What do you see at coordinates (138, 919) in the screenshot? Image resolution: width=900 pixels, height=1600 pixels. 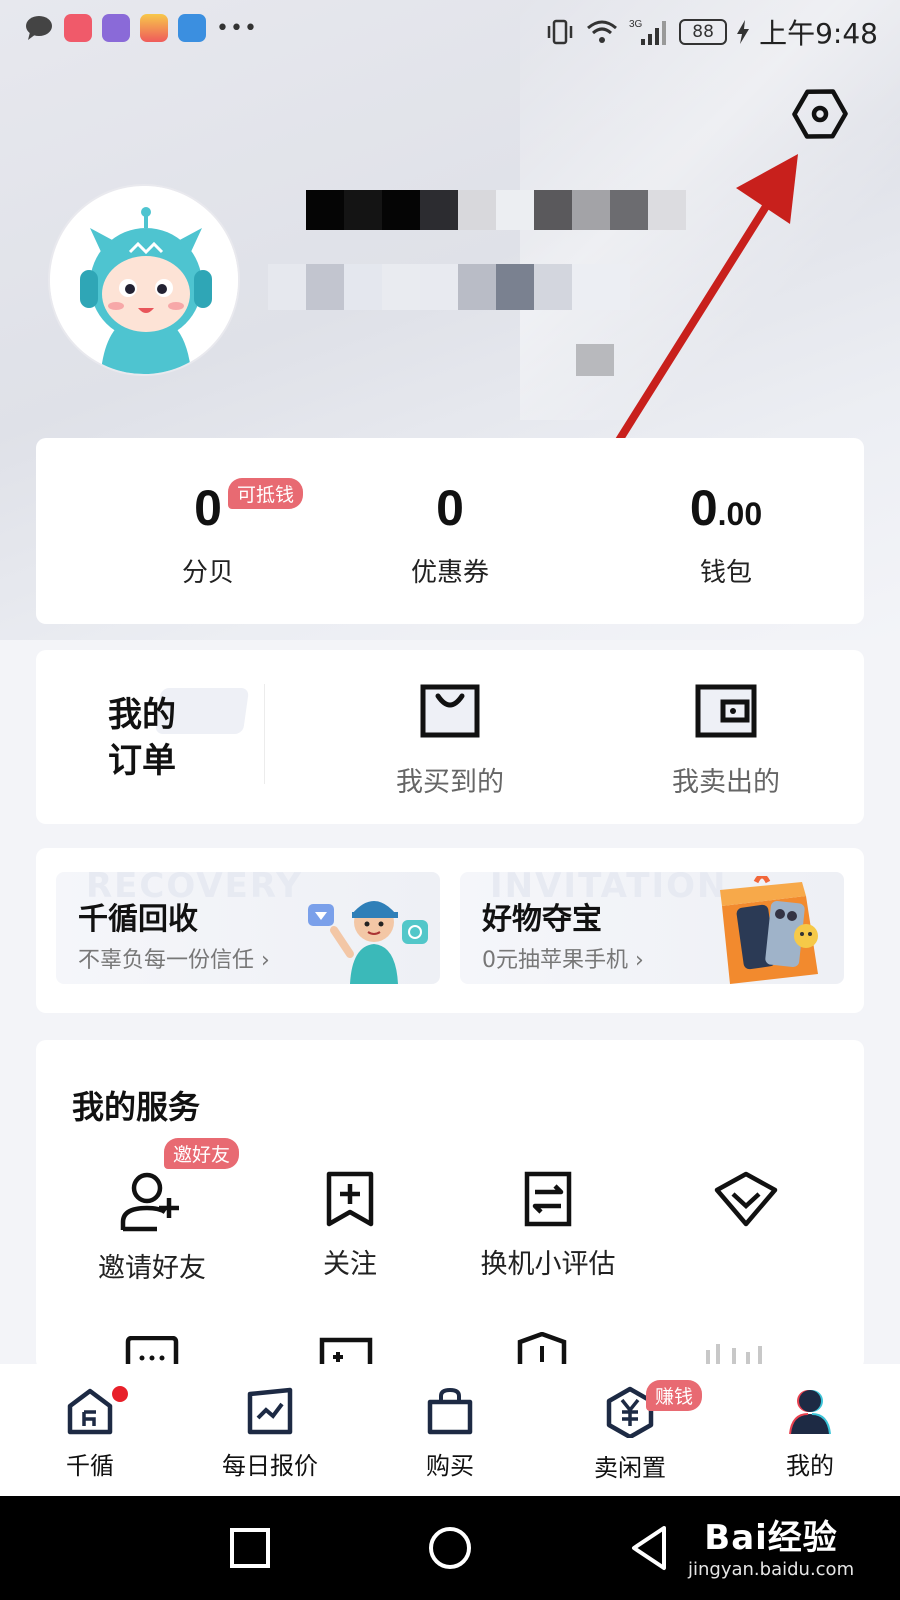 I see `promo-title: 千循回收` at bounding box center [138, 919].